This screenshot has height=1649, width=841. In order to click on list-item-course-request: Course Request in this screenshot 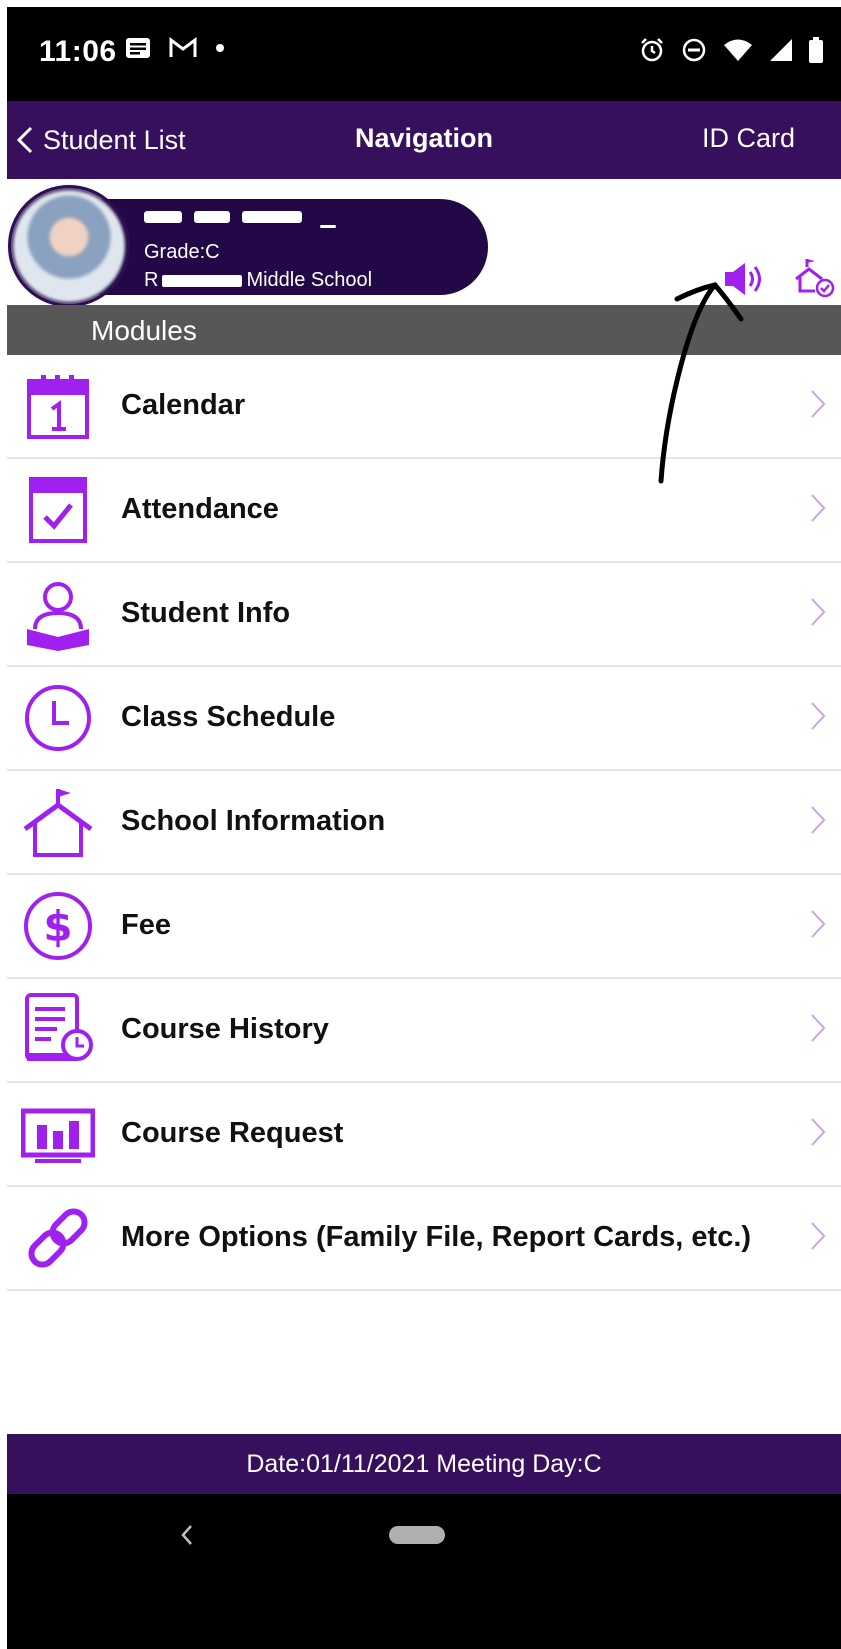, I will do `click(424, 1135)`.